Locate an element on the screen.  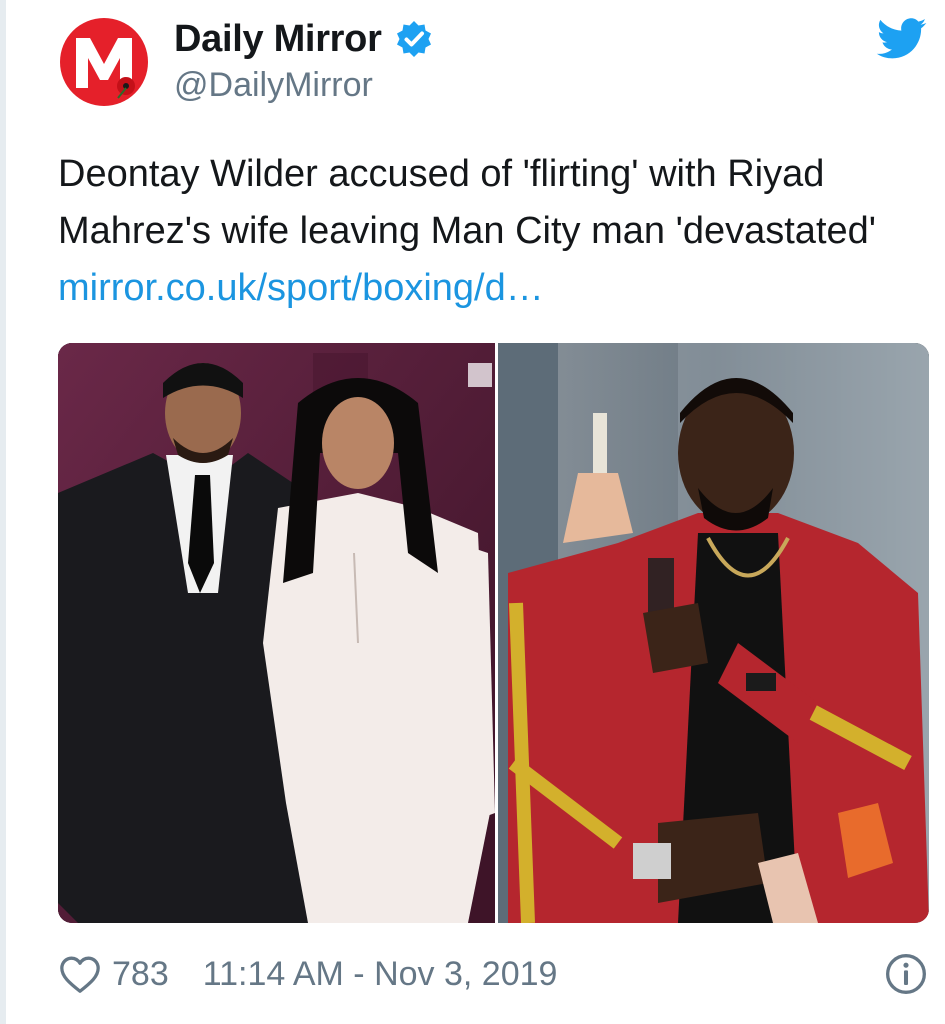
account-handle: @DailyMirror is located at coordinates (273, 85).